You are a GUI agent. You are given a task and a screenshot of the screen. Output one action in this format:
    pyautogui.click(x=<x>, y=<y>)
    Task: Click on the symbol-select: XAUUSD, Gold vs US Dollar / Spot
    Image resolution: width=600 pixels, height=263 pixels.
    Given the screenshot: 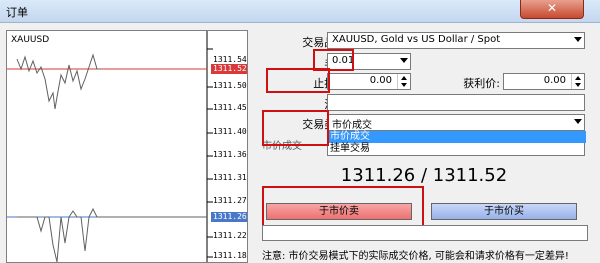 What is the action you would take?
    pyautogui.click(x=456, y=40)
    